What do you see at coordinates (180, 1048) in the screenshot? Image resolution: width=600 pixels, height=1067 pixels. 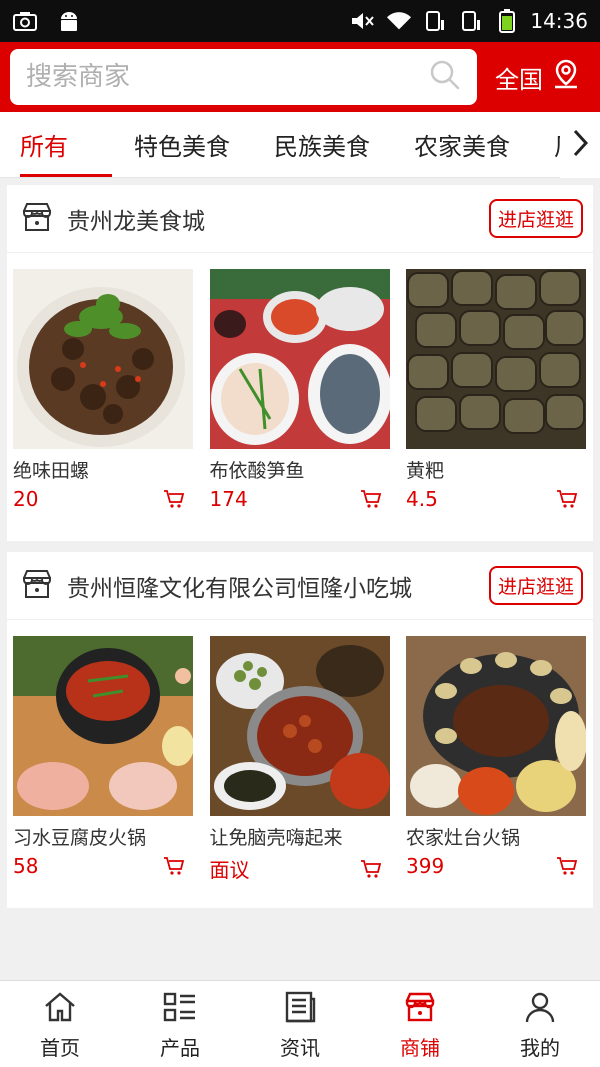 I see `nav-products-label: 产品` at bounding box center [180, 1048].